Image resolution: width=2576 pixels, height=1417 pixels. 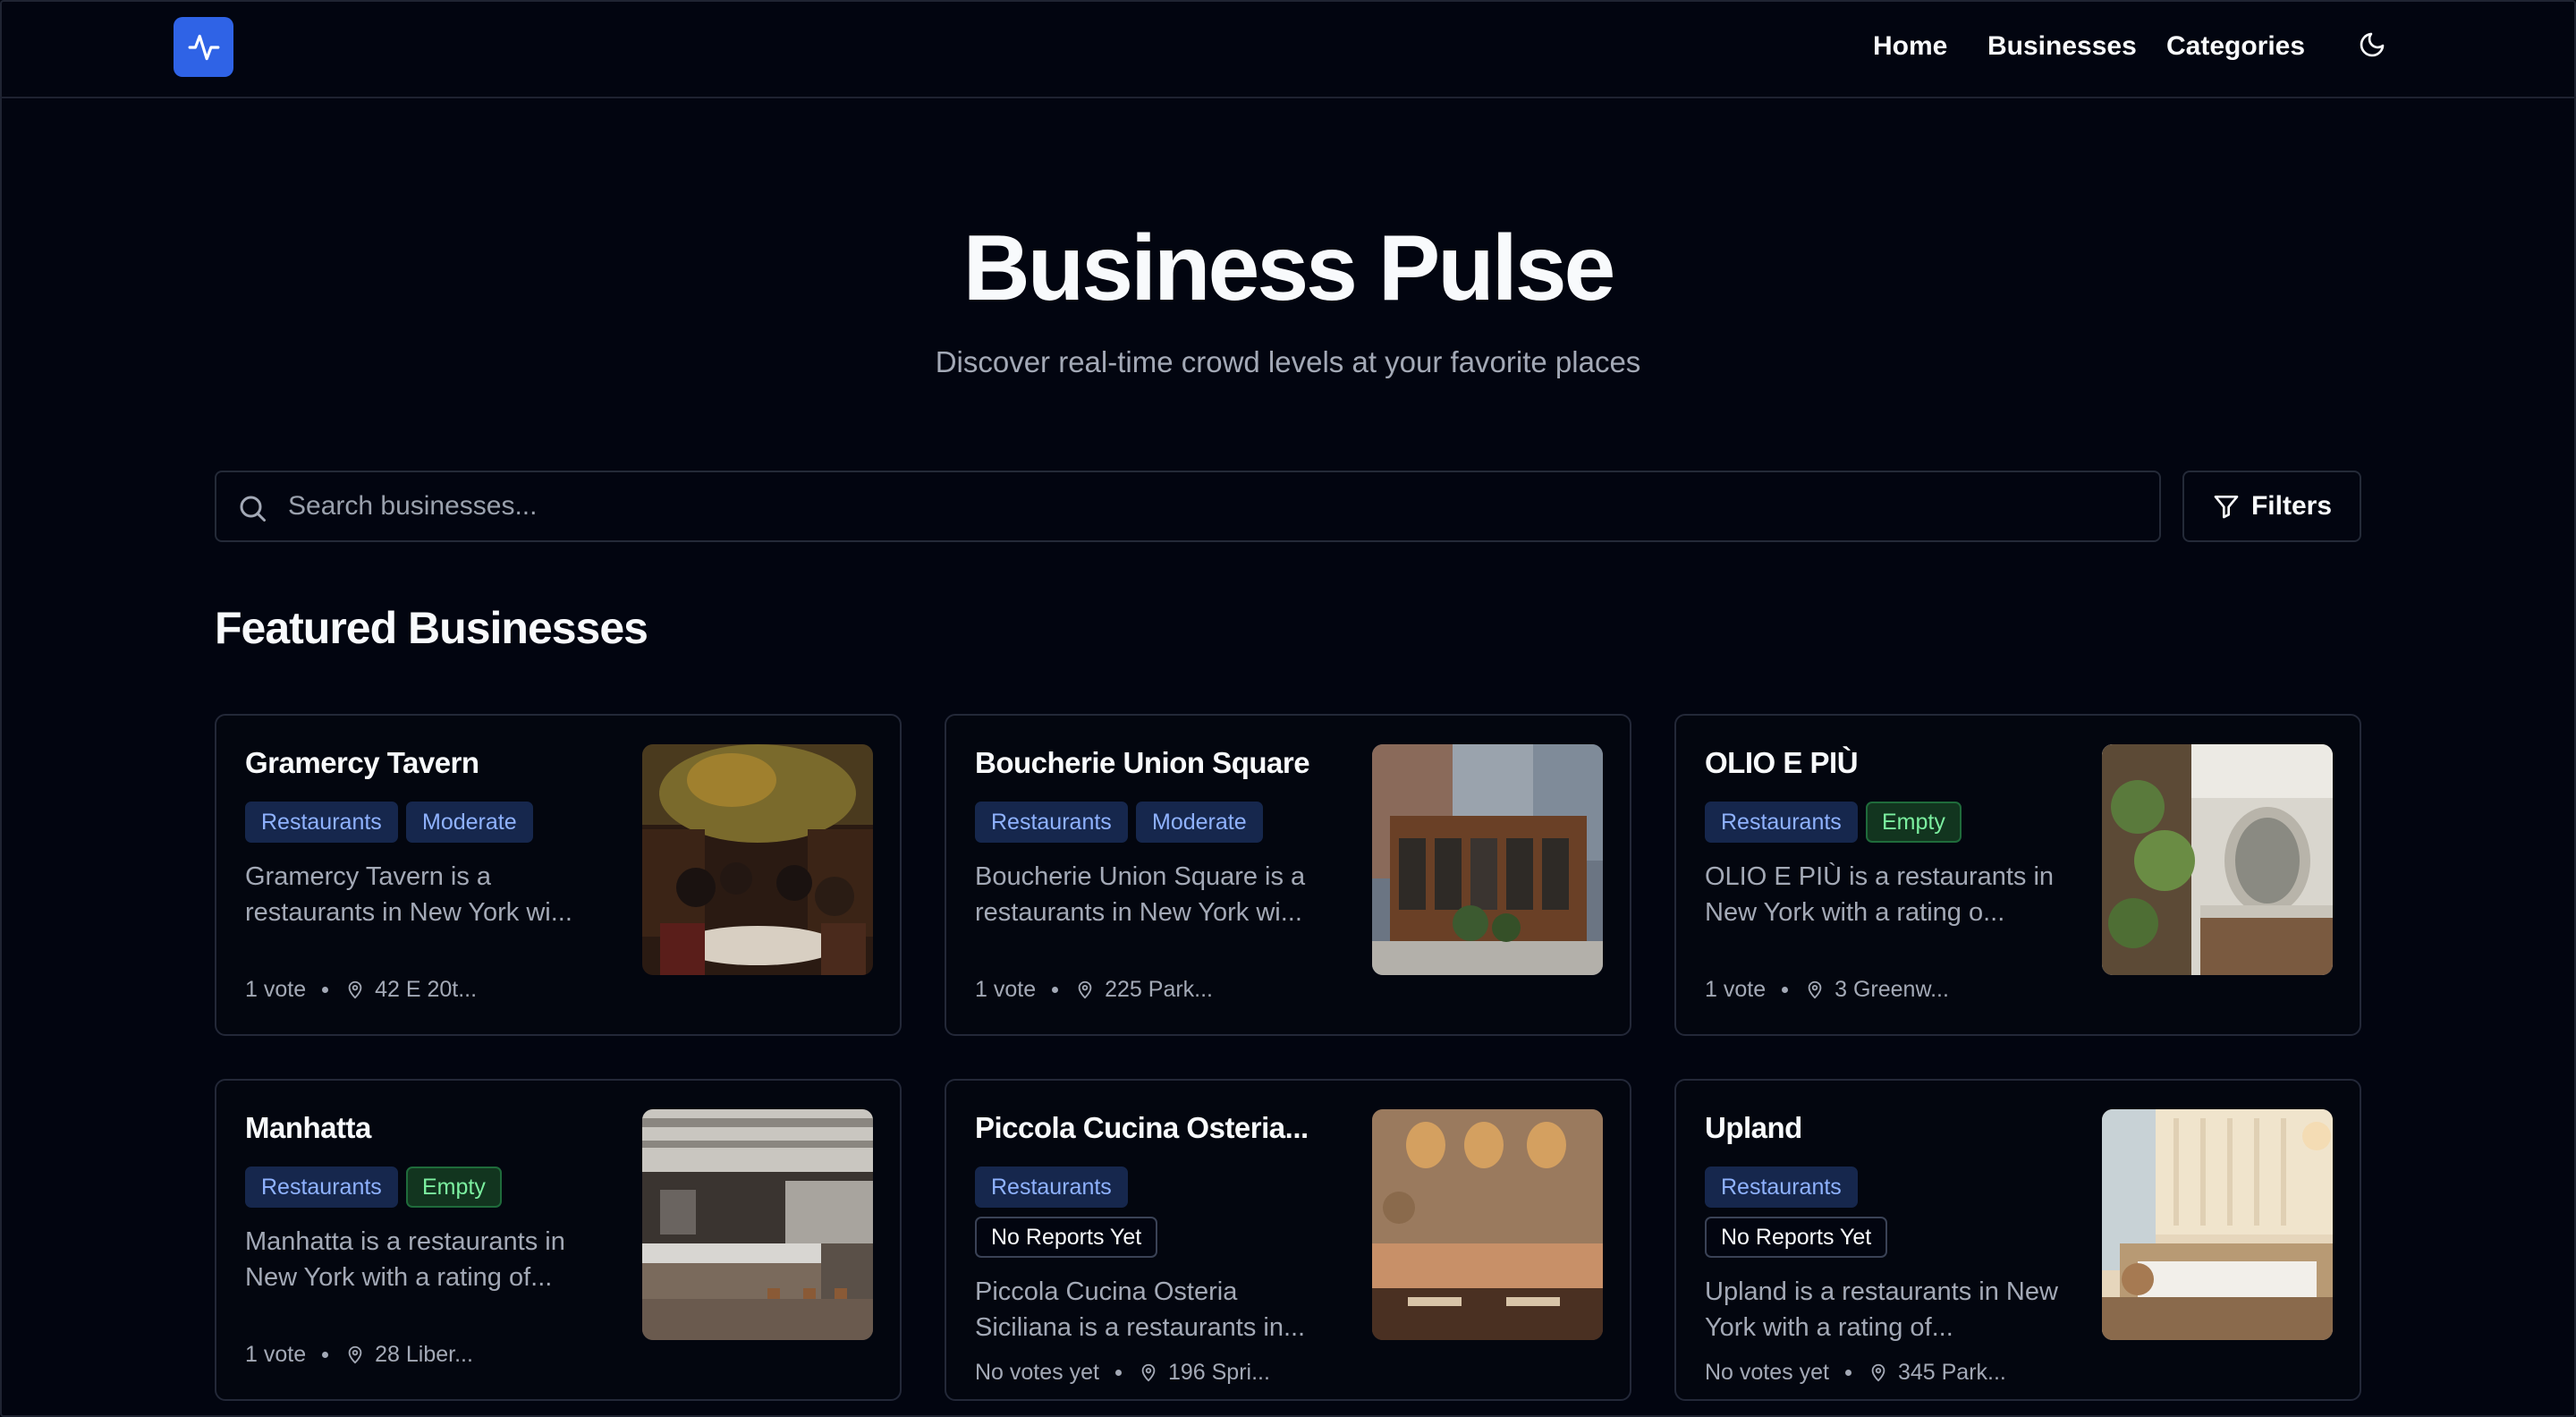 I want to click on section-title: Featured Businesses, so click(x=431, y=628).